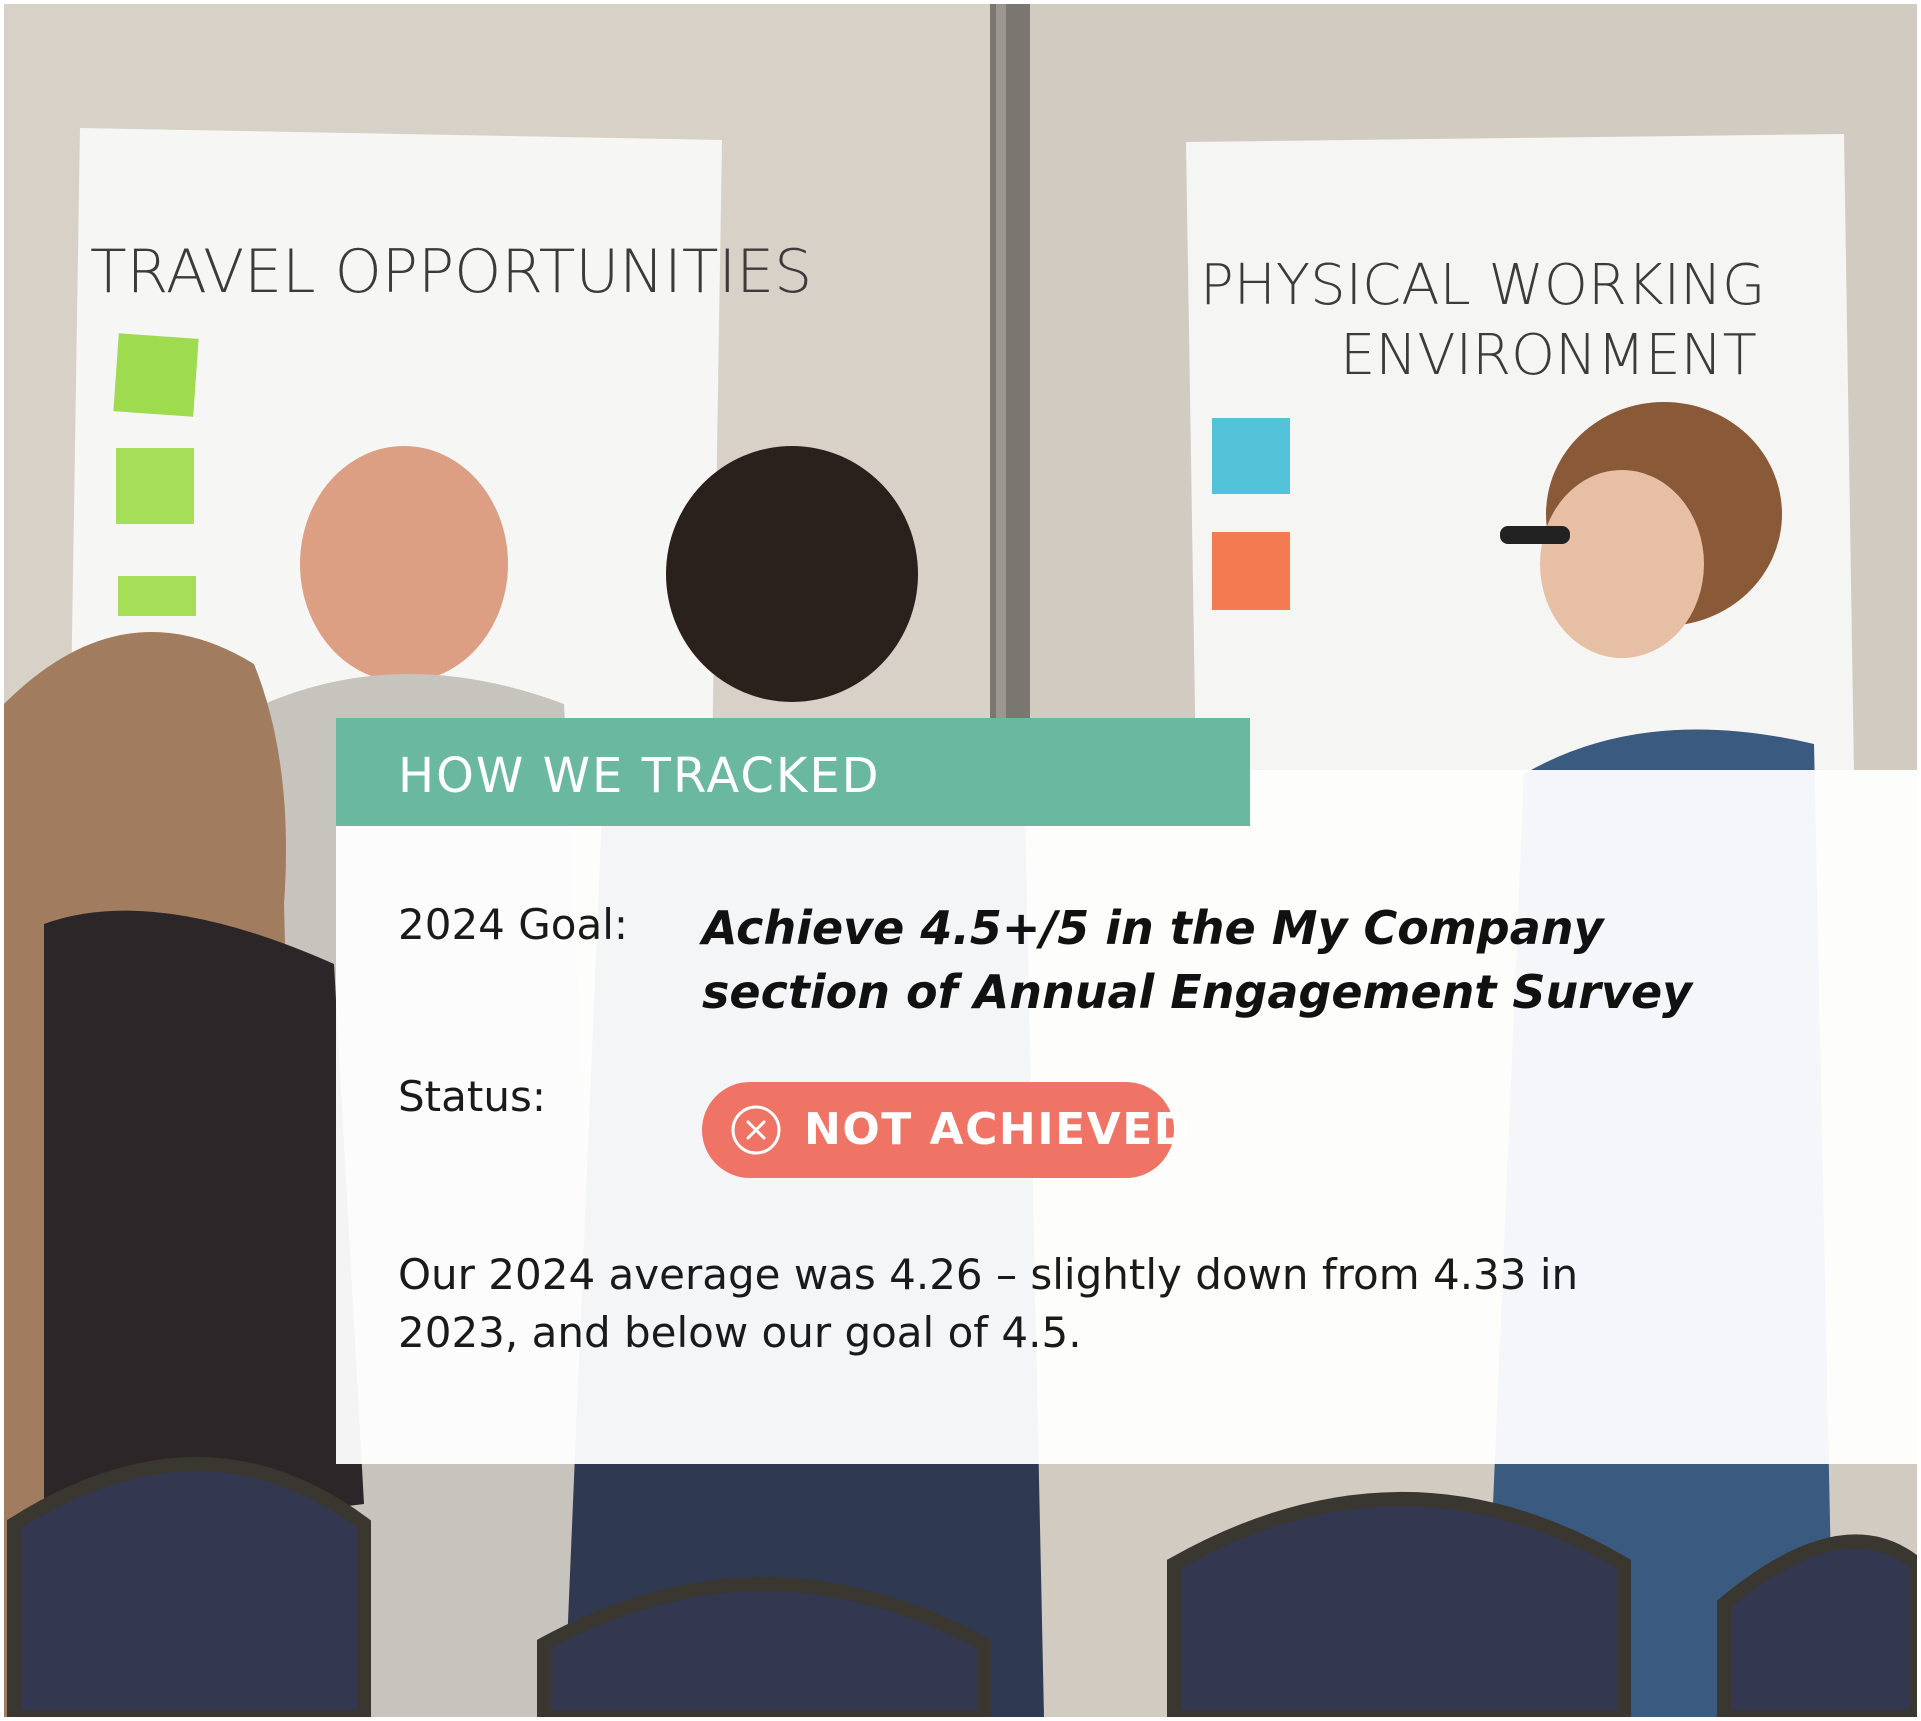 The height and width of the screenshot is (1721, 1921). I want to click on status-badge: NOT ACHIEVED, so click(946, 1130).